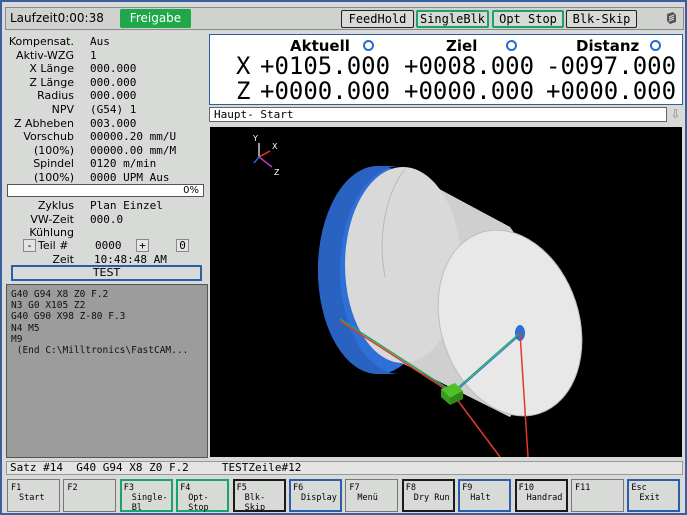 This screenshot has height=515, width=687. I want to click on fkey-number: F5, so click(241, 488).